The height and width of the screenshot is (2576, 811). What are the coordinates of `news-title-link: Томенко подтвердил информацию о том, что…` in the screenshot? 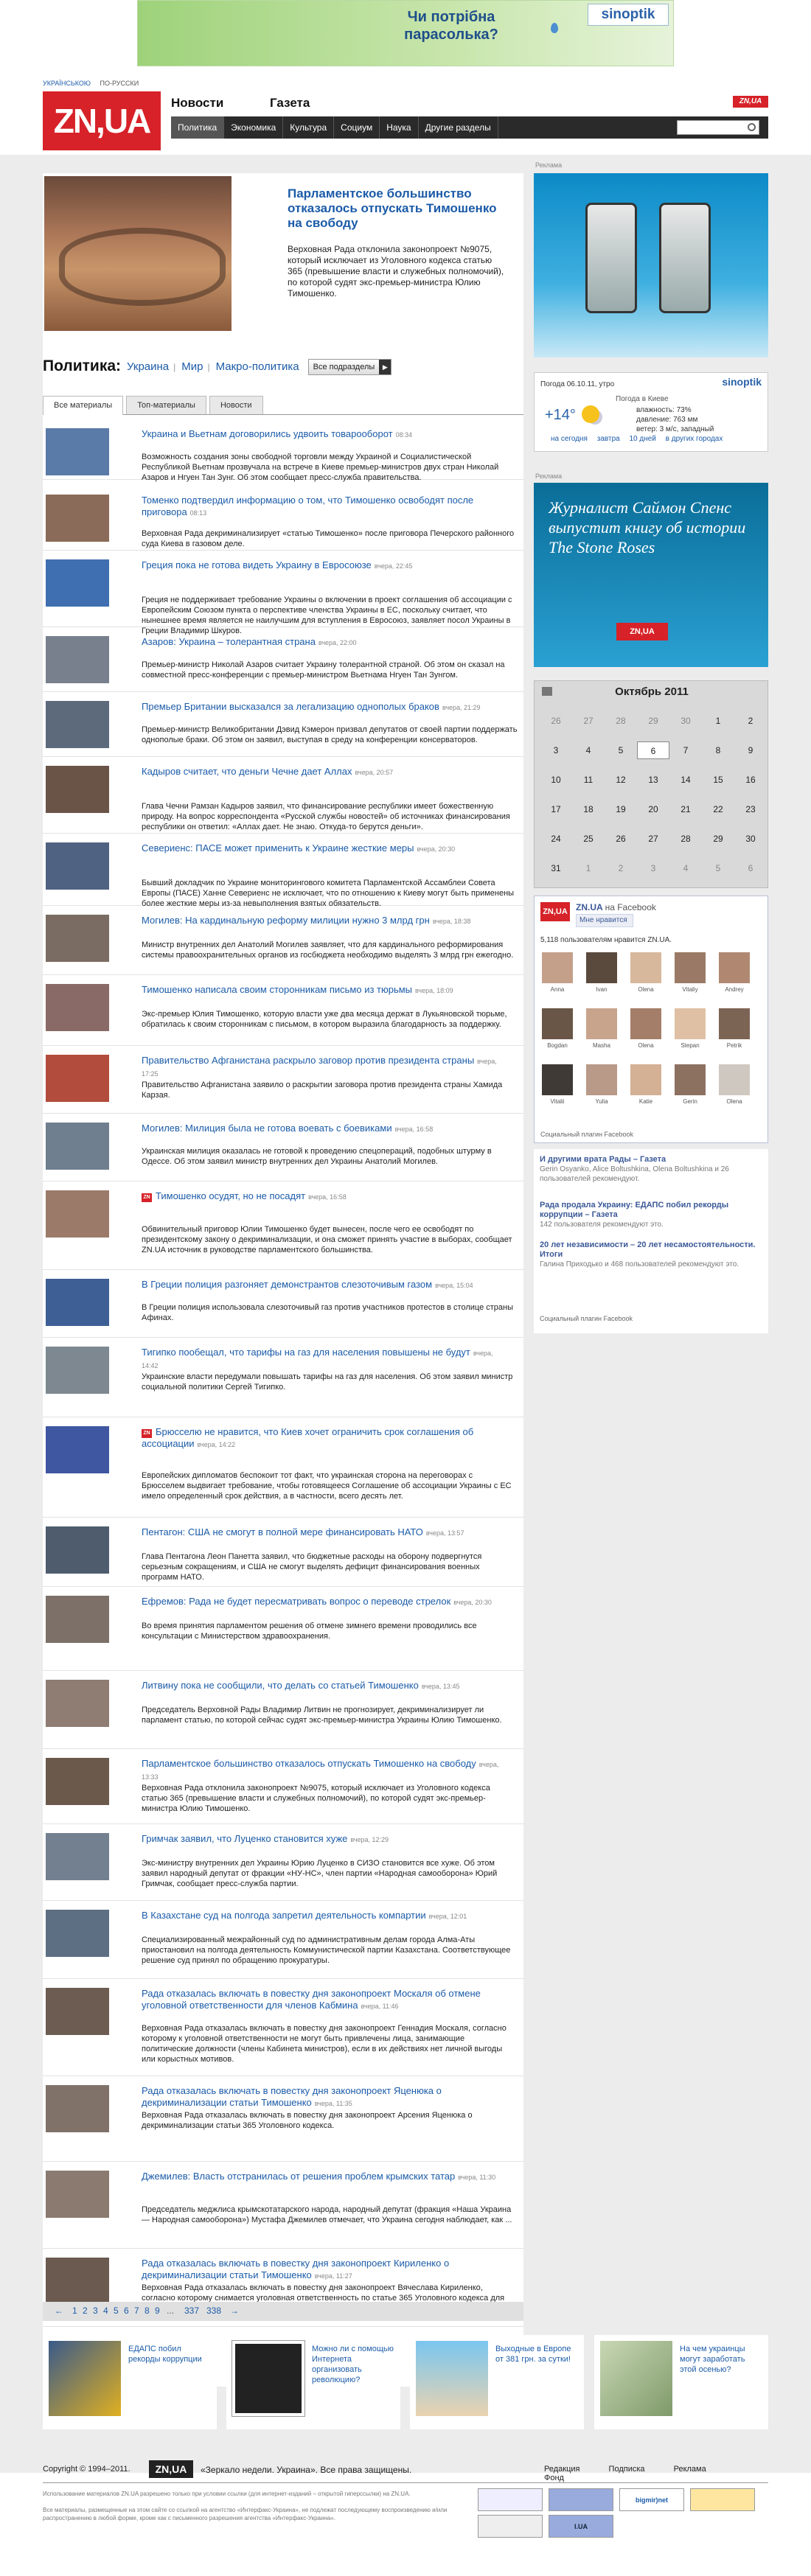 It's located at (326, 507).